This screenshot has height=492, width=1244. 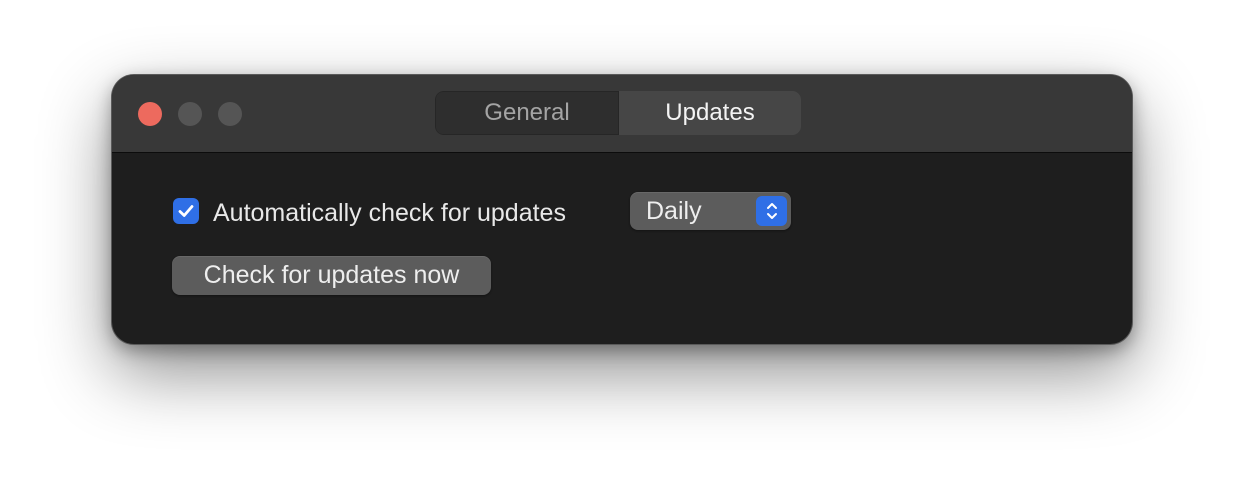 What do you see at coordinates (674, 211) in the screenshot?
I see `update-frequency-value: Daily` at bounding box center [674, 211].